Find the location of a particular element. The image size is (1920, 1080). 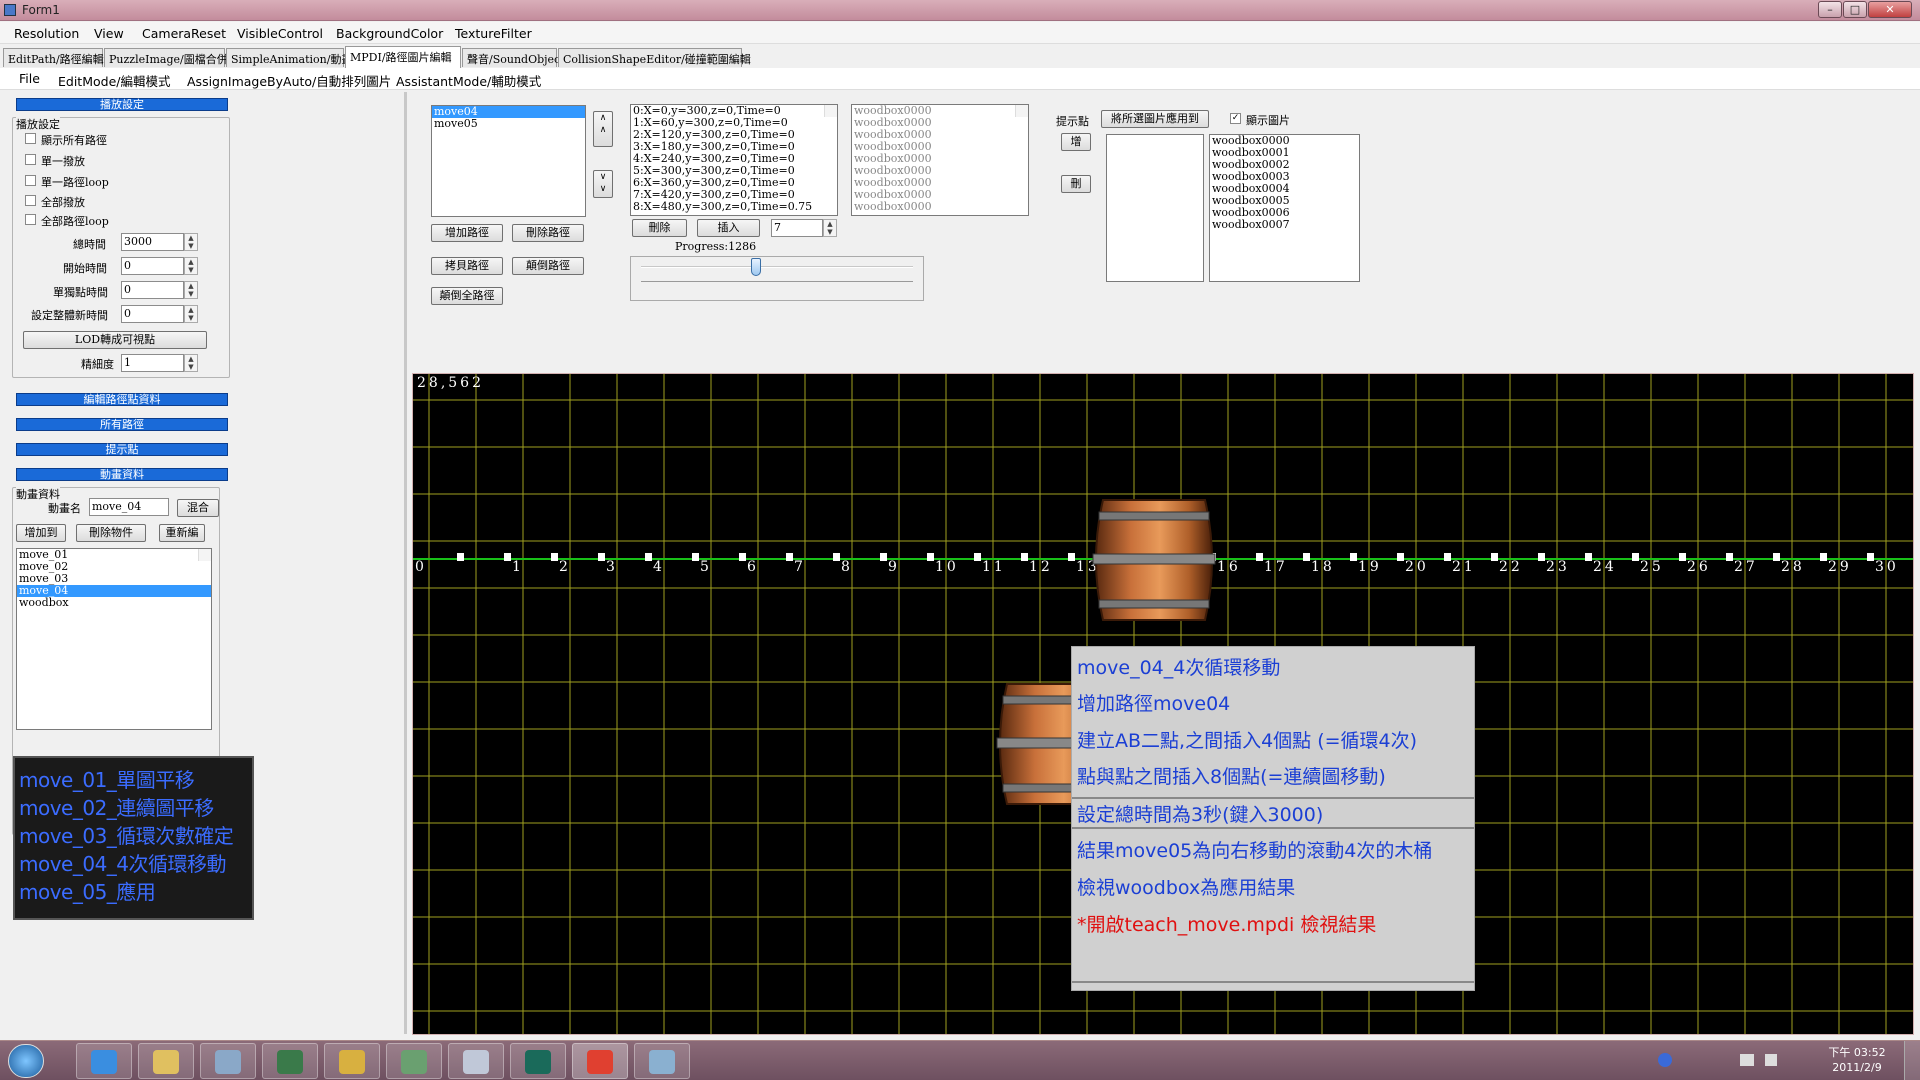

point-time-input: 0 is located at coordinates (152, 290).